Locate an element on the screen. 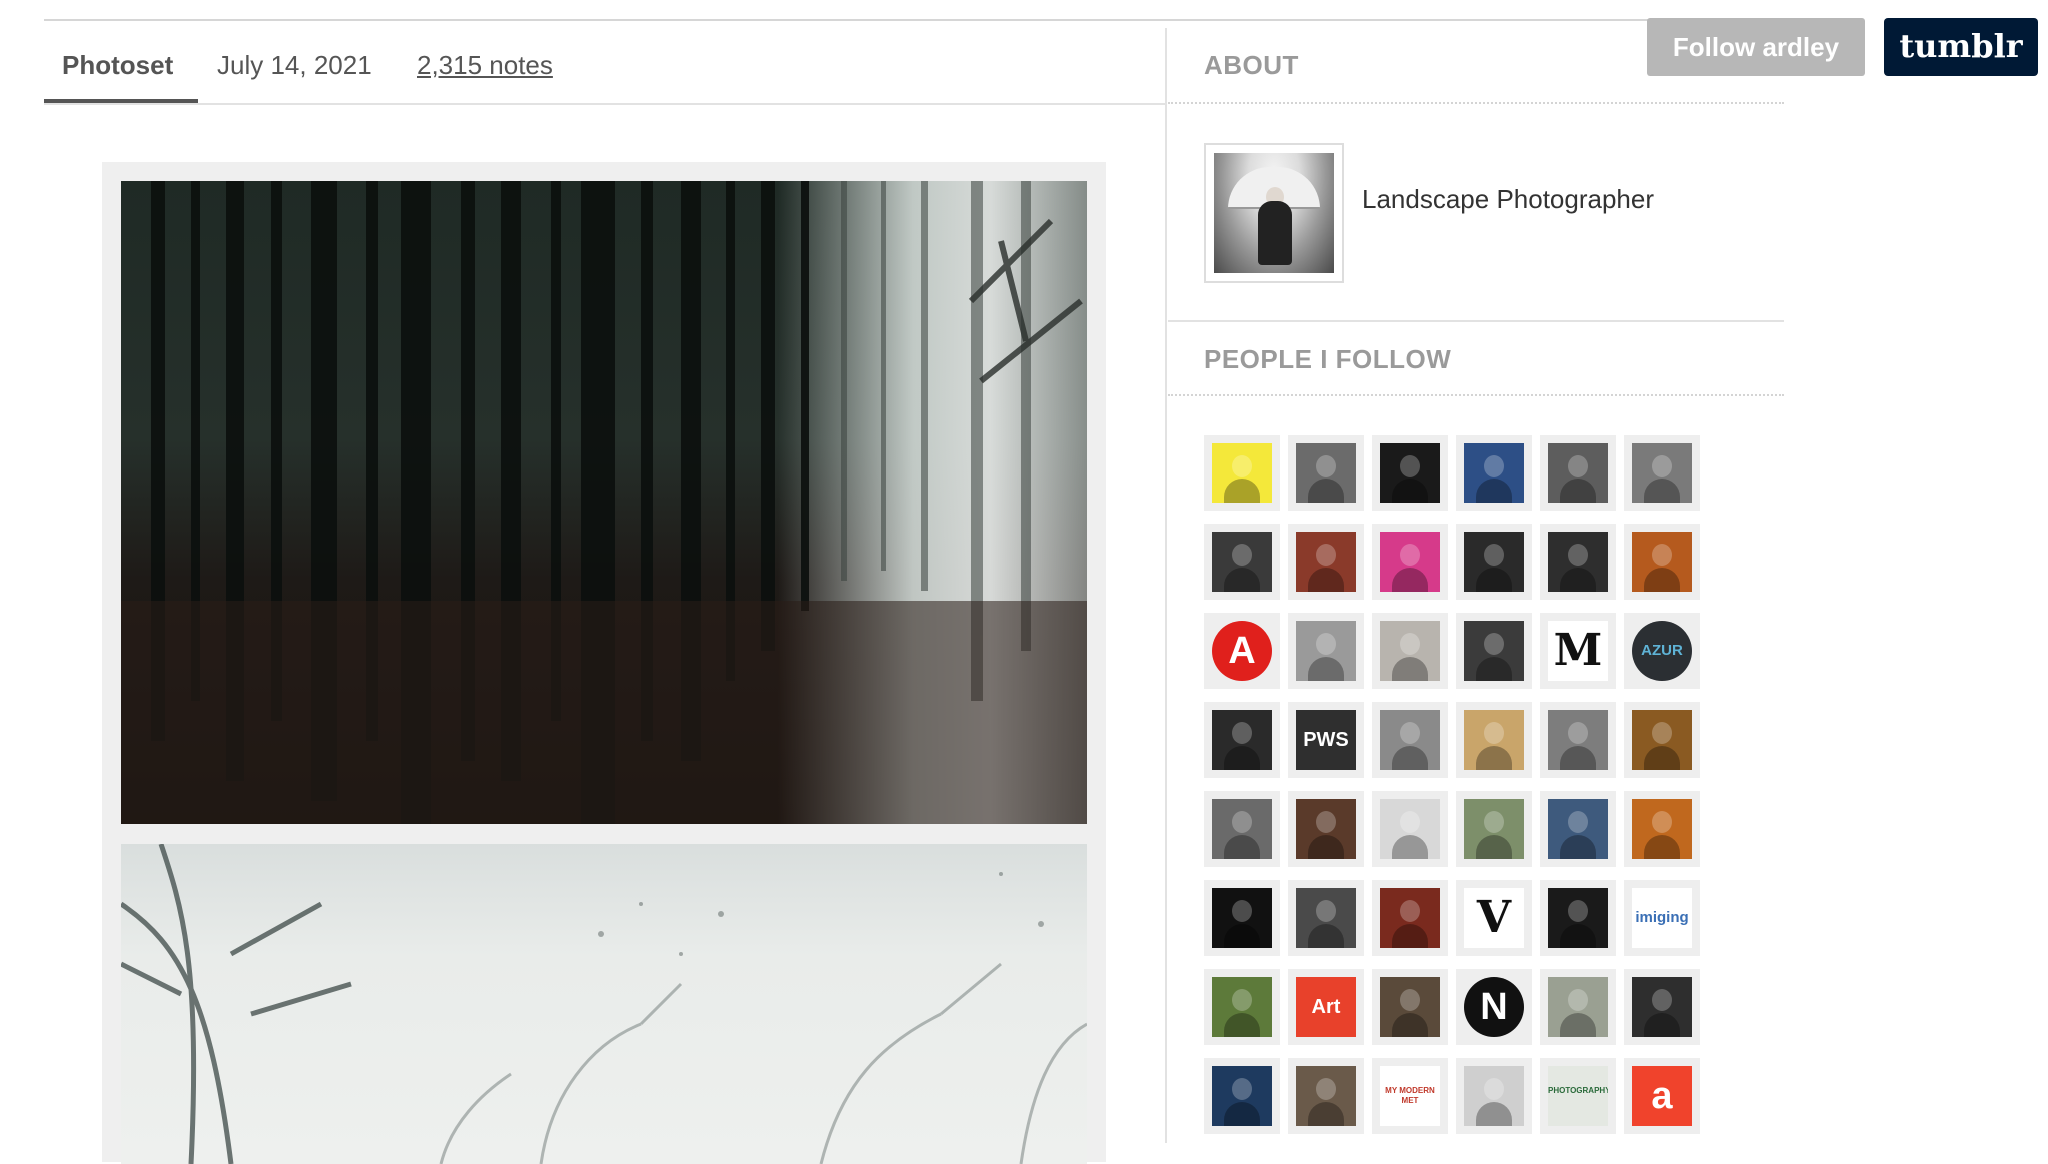 This screenshot has height=1164, width=2048. avatar-text: imiging is located at coordinates (1662, 917).